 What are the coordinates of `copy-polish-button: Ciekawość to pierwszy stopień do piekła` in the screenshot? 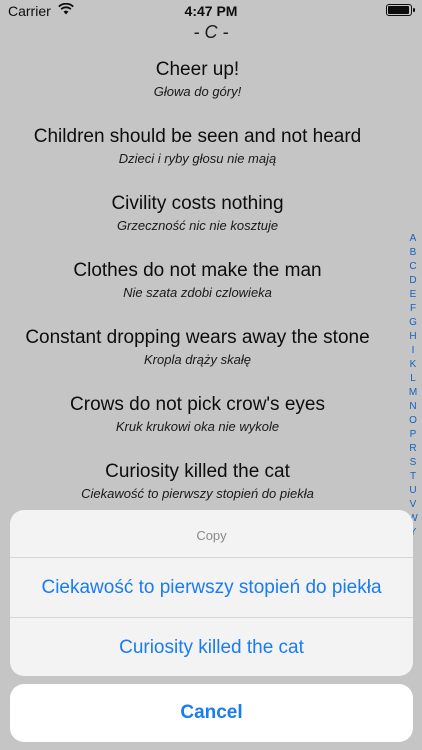 It's located at (211, 587).